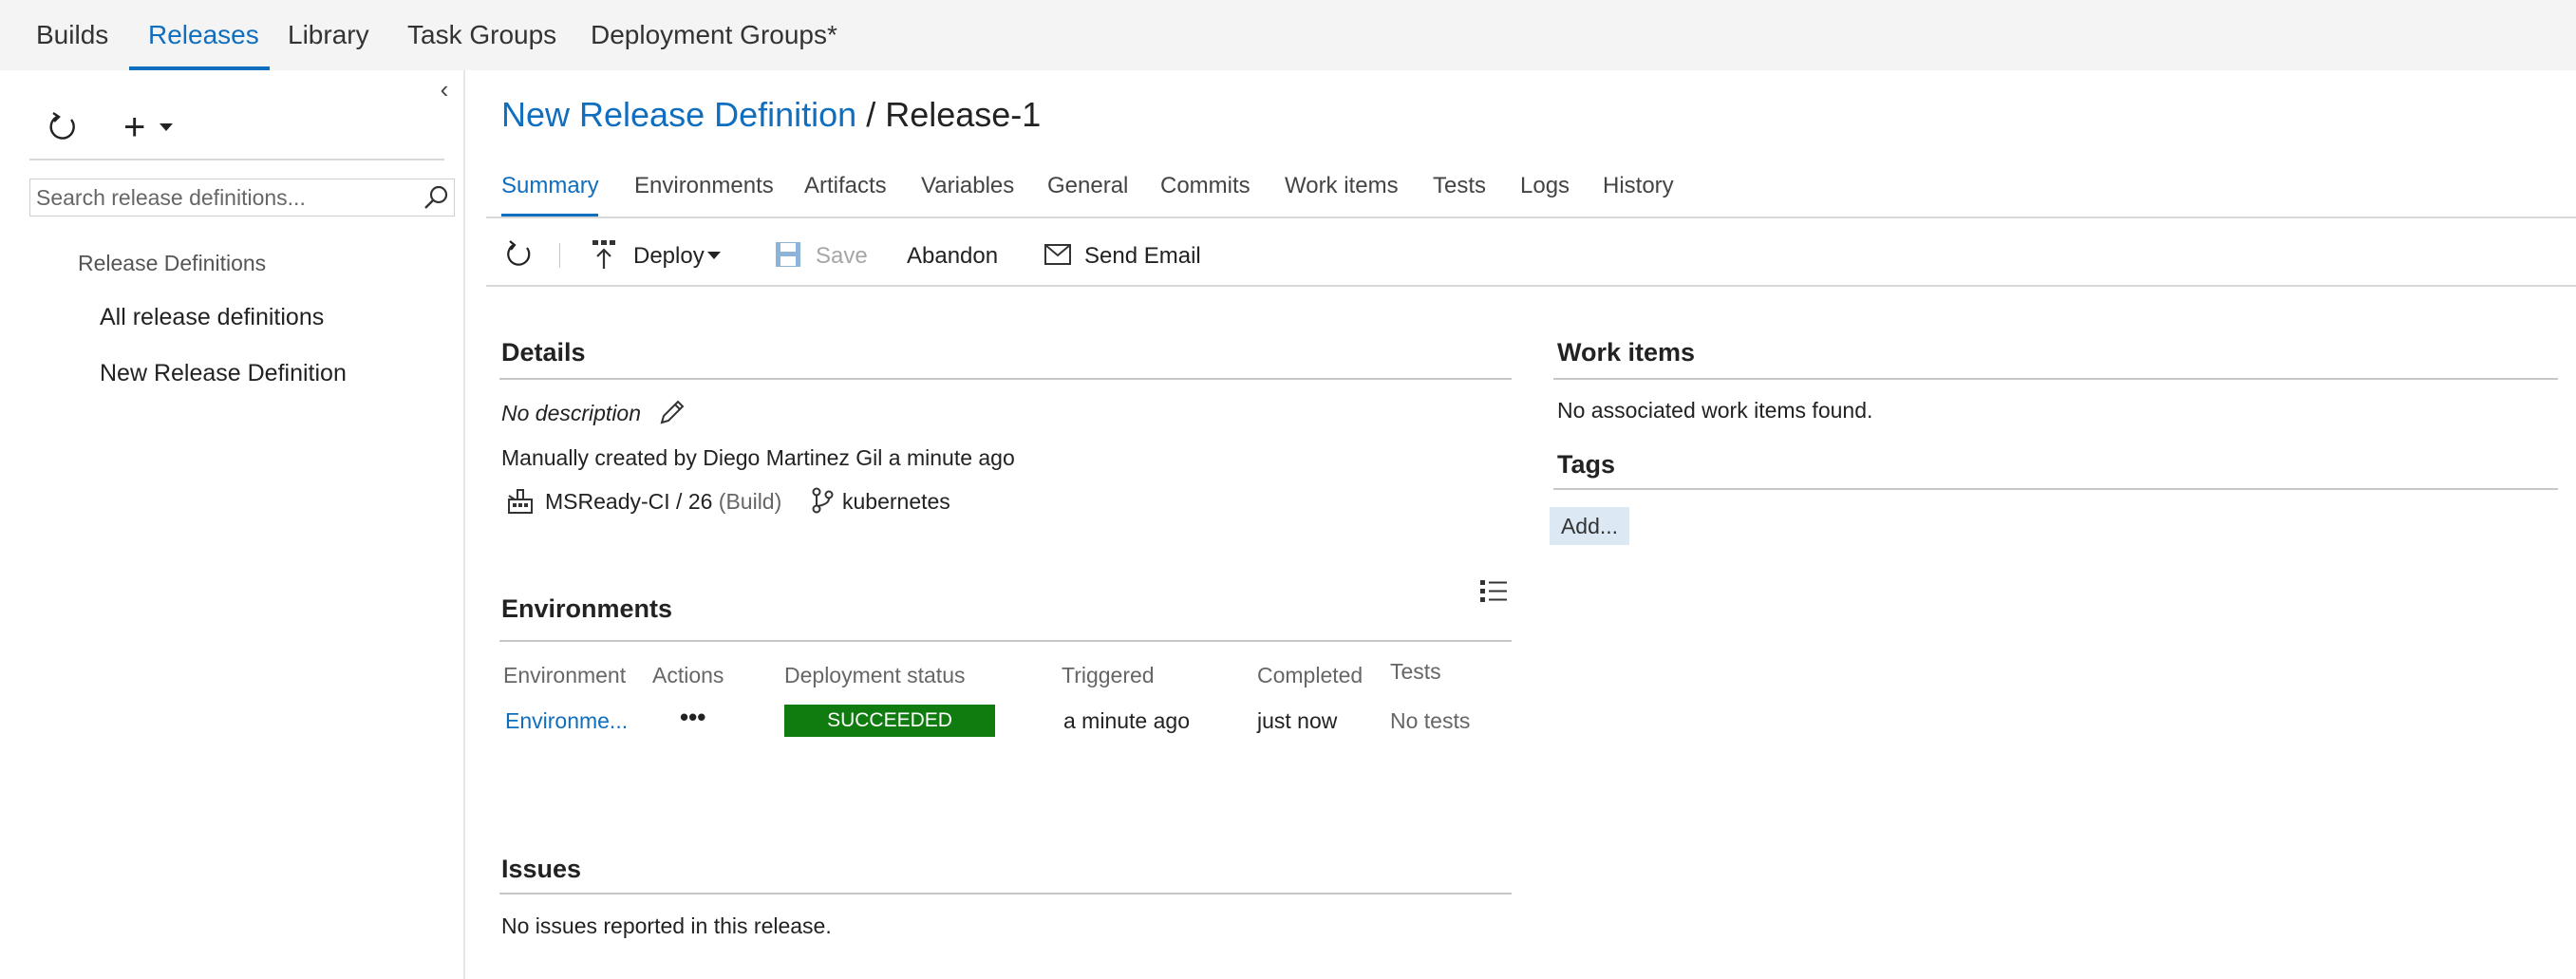  I want to click on page-title: Release-1, so click(963, 114).